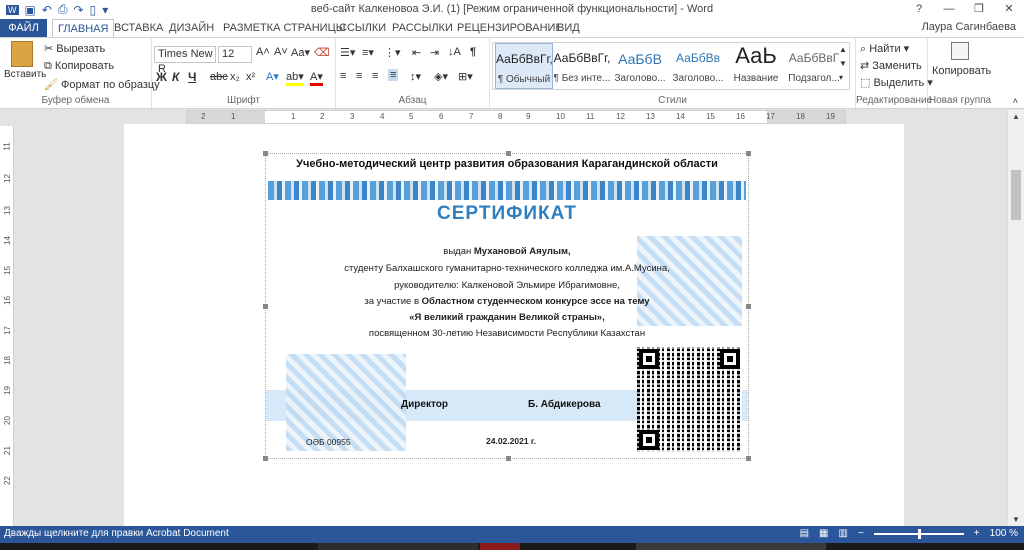 This screenshot has width=1024, height=550. What do you see at coordinates (368, 52) in the screenshot?
I see `numbering-icon: ≡▾` at bounding box center [368, 52].